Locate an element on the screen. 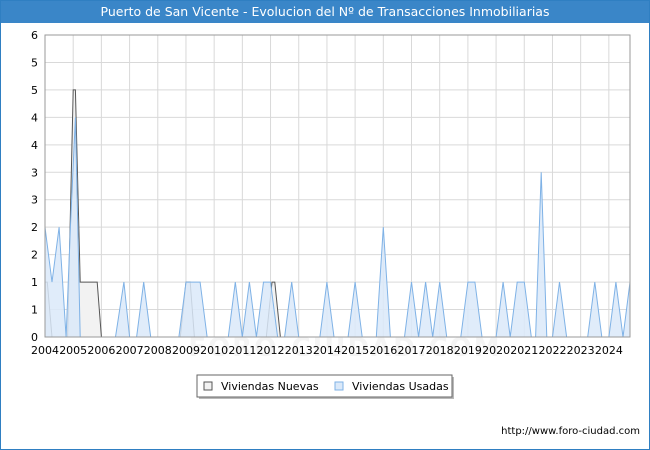  x-tick-label: 2009 is located at coordinates (186, 350).